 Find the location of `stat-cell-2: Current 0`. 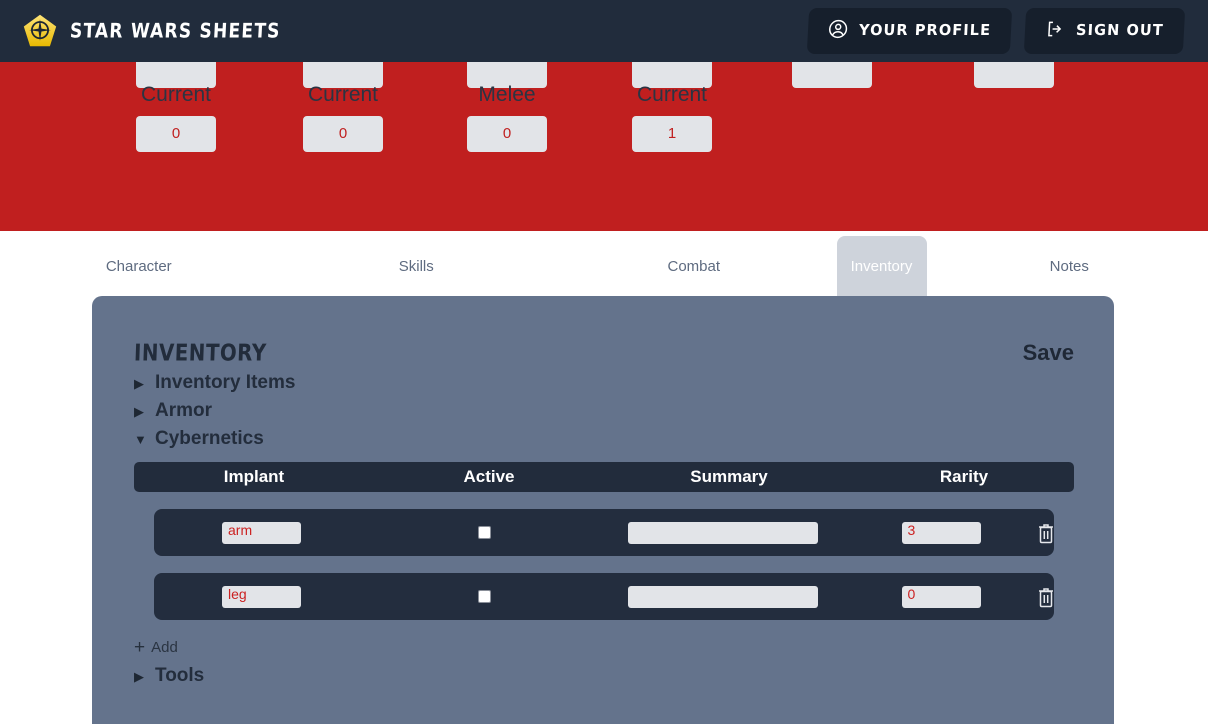

stat-cell-2: Current 0 is located at coordinates (343, 118).